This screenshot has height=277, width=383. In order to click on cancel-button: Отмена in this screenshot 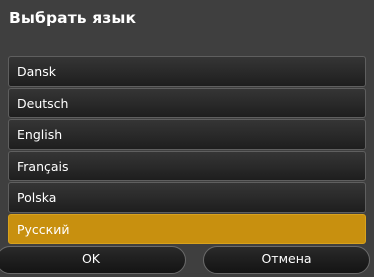, I will do `click(286, 260)`.